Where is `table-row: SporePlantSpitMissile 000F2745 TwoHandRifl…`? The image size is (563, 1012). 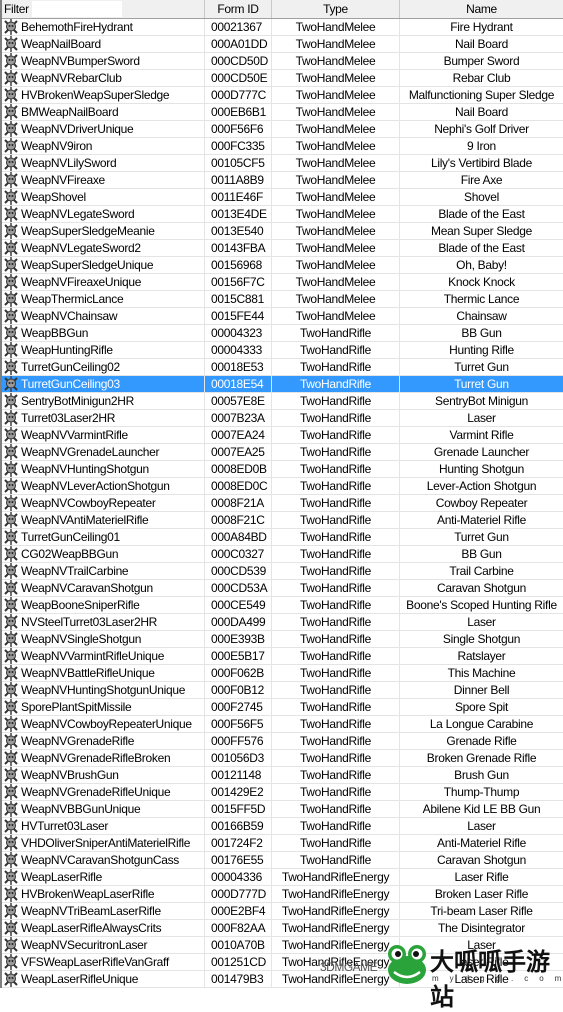 table-row: SporePlantSpitMissile 000F2745 TwoHandRifl… is located at coordinates (281, 707).